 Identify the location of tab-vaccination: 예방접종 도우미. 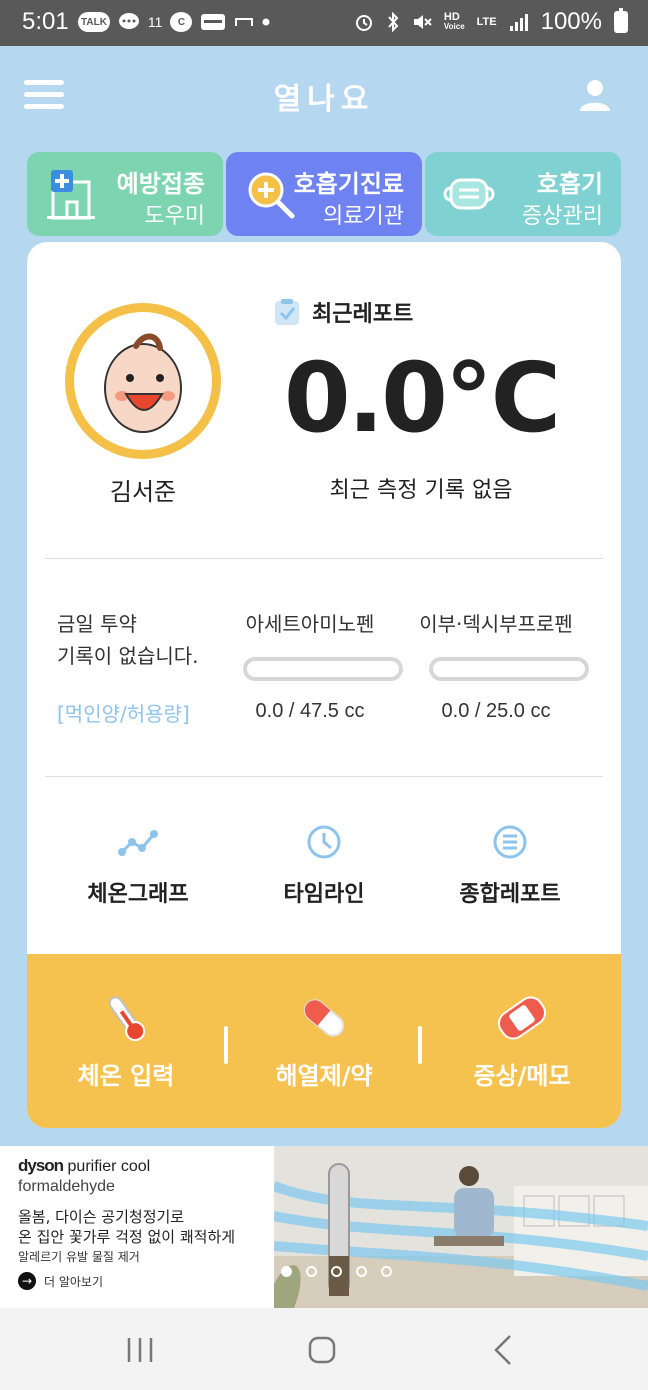
(125, 194).